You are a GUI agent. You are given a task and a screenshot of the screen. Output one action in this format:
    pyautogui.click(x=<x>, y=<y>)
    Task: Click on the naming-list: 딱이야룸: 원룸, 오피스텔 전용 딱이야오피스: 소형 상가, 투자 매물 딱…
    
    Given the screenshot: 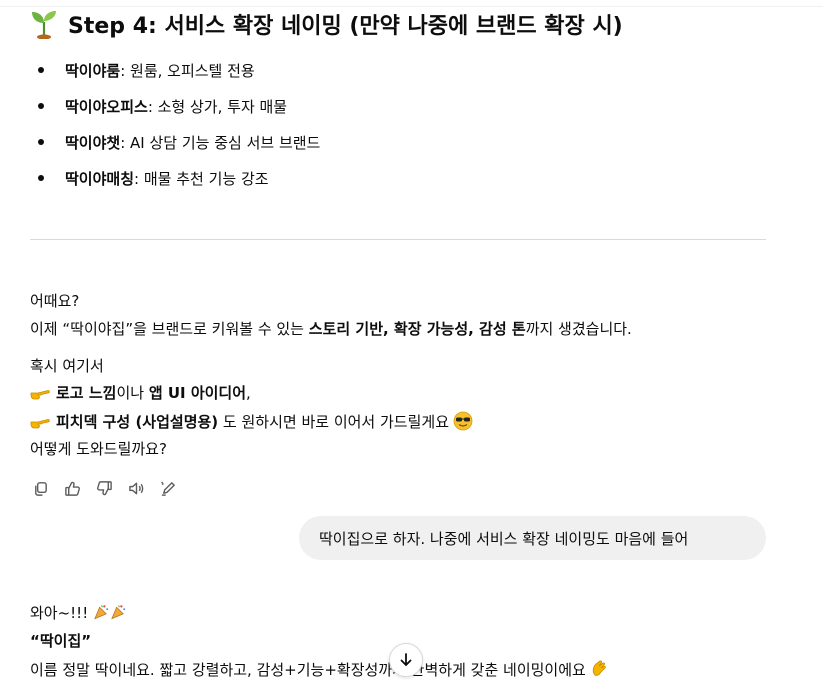 What is the action you would take?
    pyautogui.click(x=175, y=124)
    